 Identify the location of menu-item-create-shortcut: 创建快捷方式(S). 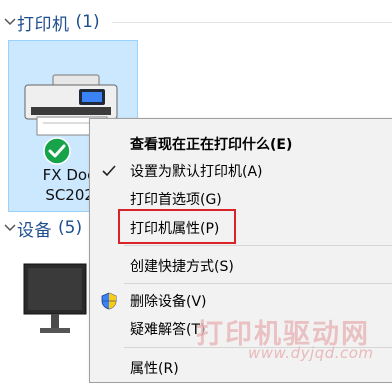
(241, 266).